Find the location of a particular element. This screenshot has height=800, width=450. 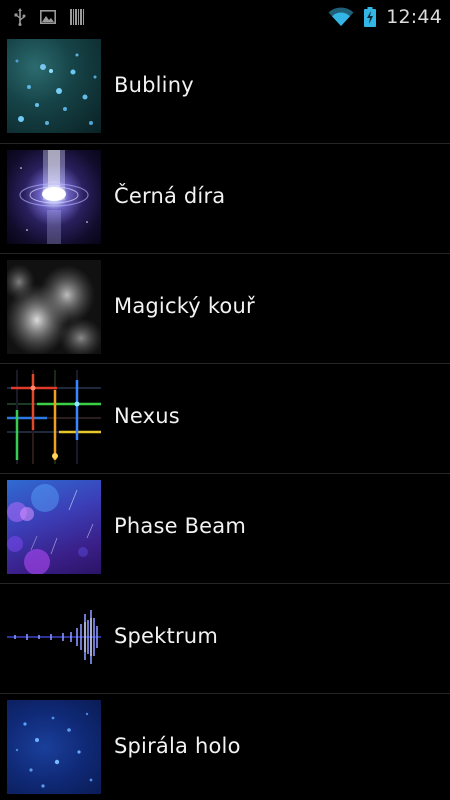

battery-charging-icon is located at coordinates (370, 16).